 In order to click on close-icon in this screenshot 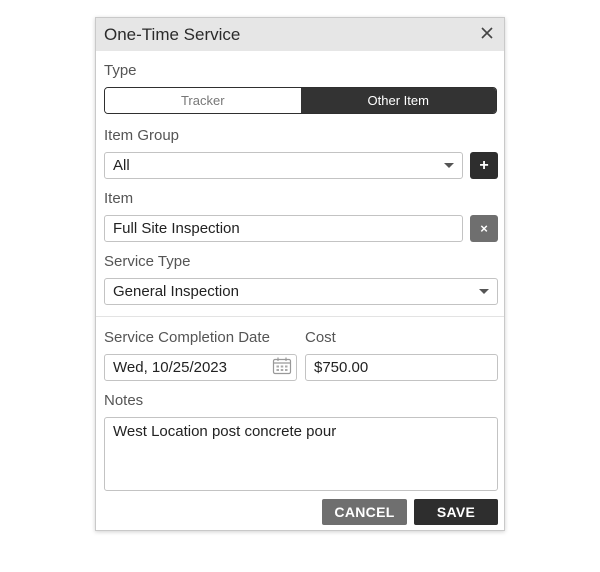, I will do `click(487, 33)`.